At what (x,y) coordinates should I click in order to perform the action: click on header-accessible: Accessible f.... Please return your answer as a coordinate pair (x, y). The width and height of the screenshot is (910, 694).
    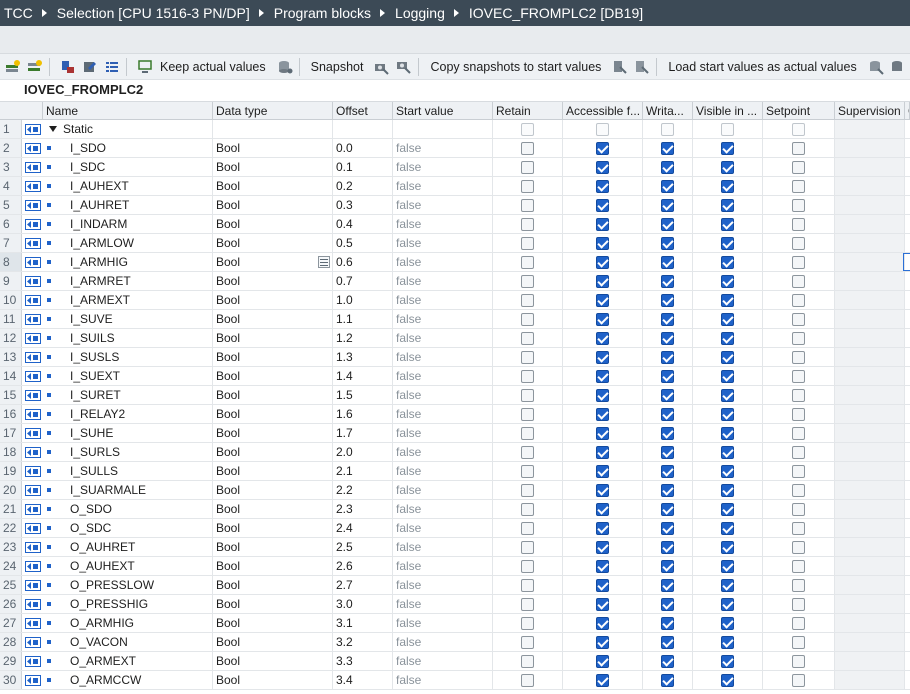
    Looking at the image, I should click on (603, 110).